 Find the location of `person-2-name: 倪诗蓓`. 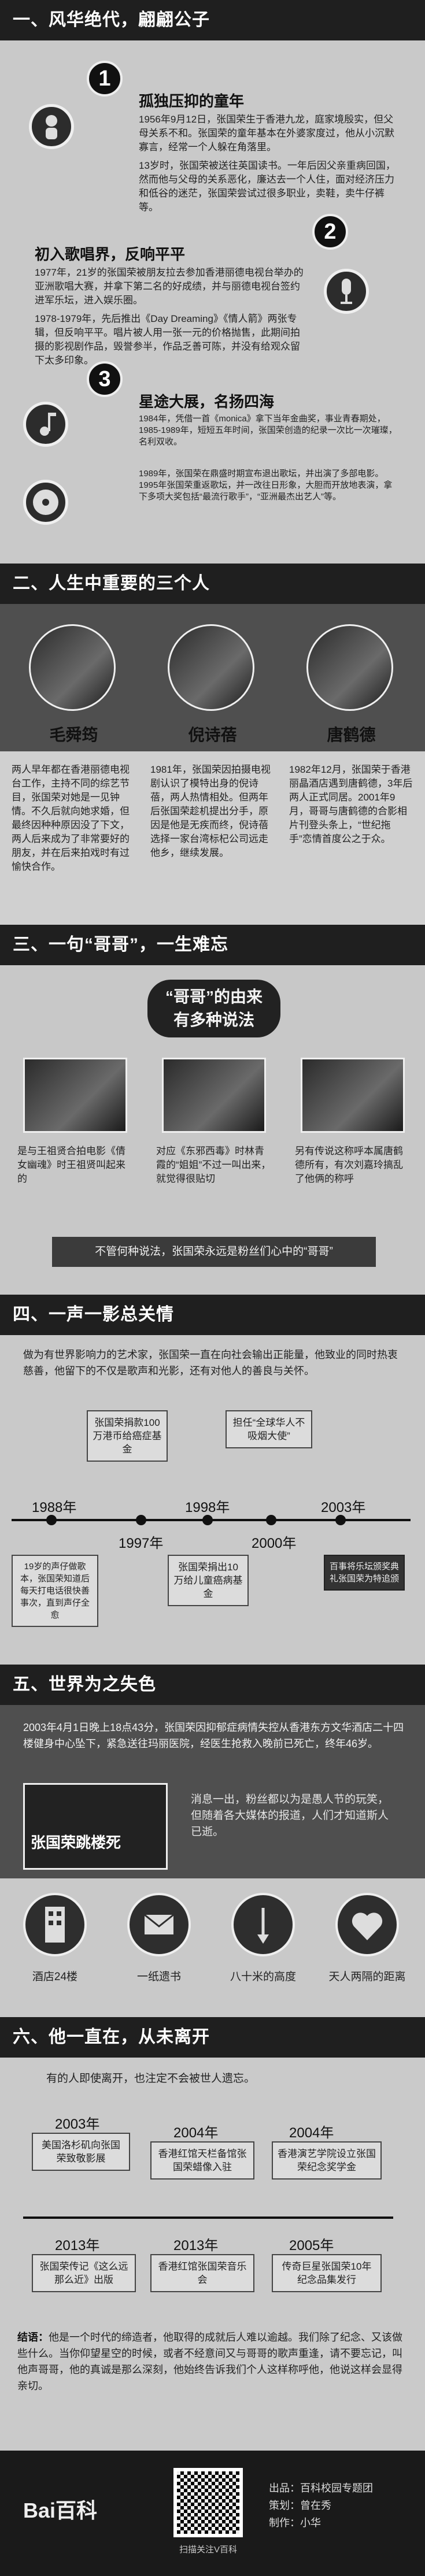

person-2-name: 倪诗蓓 is located at coordinates (212, 735).